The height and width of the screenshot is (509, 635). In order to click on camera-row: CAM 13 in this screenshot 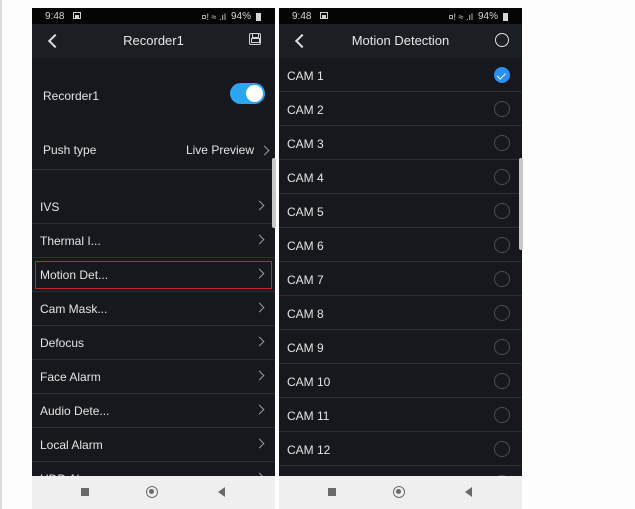, I will do `click(400, 471)`.